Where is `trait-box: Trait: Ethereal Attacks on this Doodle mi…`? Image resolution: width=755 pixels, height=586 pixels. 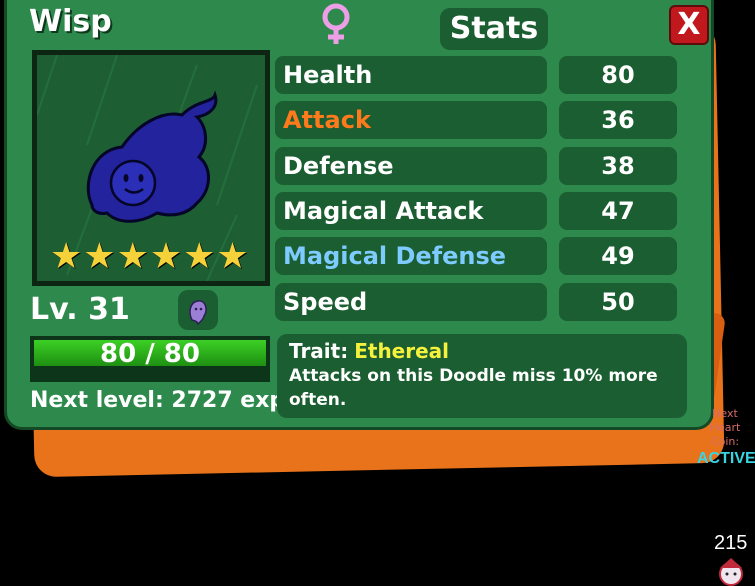 trait-box: Trait: Ethereal Attacks on this Doodle mi… is located at coordinates (482, 376).